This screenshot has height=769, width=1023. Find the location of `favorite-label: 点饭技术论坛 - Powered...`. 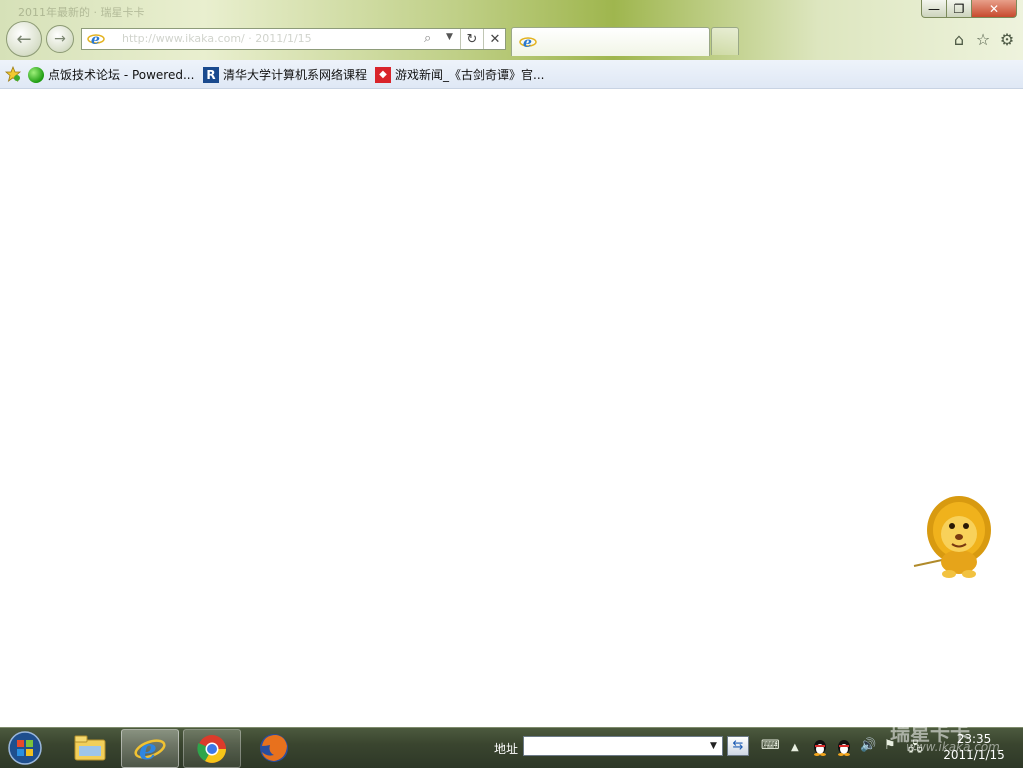

favorite-label: 点饭技术论坛 - Powered... is located at coordinates (121, 75).